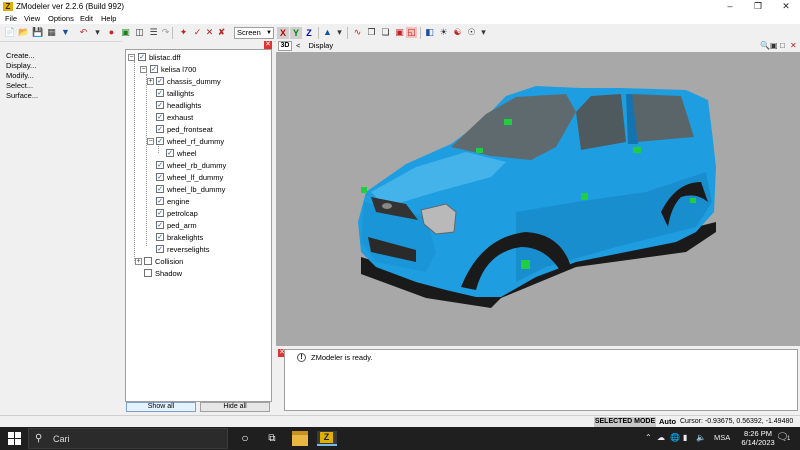 This screenshot has height=450, width=800. Describe the element at coordinates (457, 32) in the screenshot. I see `character-icon: ☯` at that location.